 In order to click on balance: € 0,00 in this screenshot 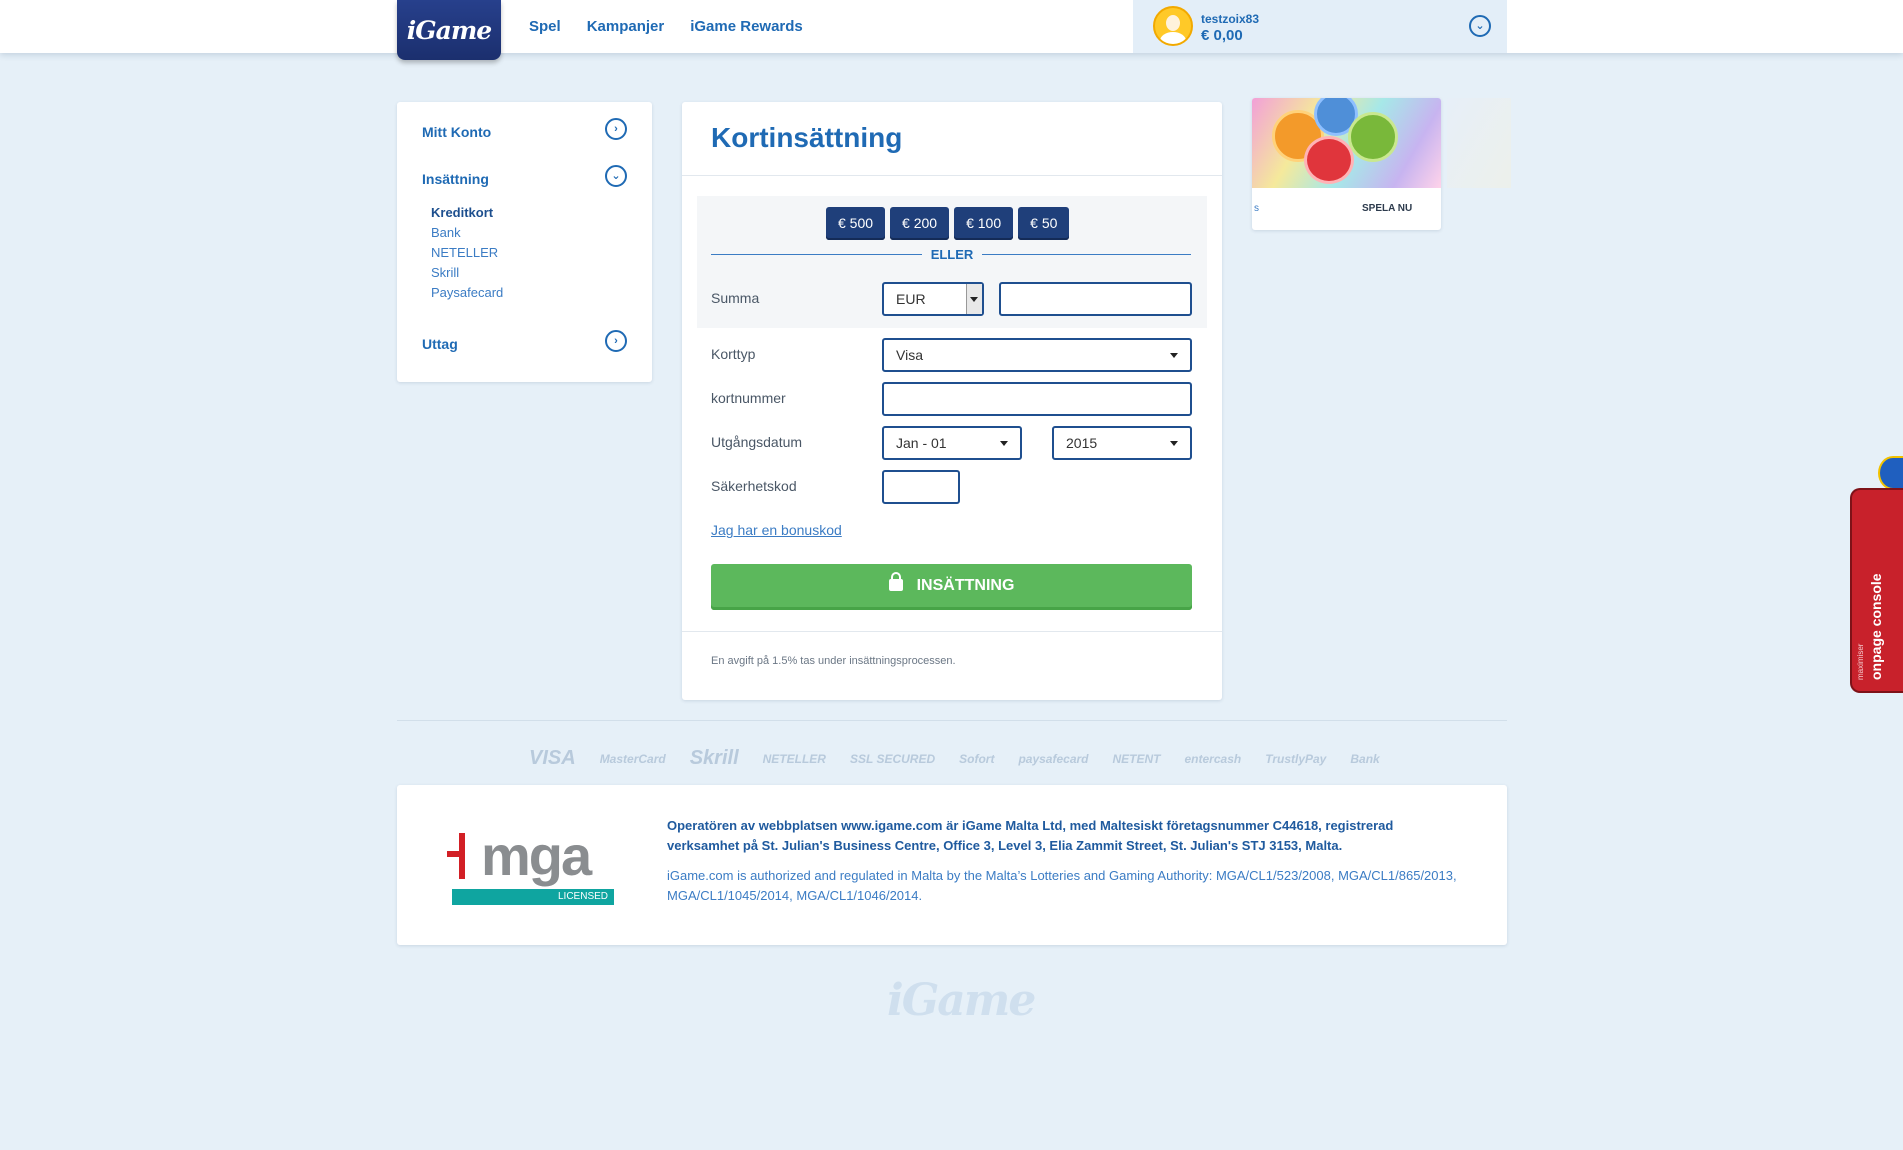, I will do `click(1222, 35)`.